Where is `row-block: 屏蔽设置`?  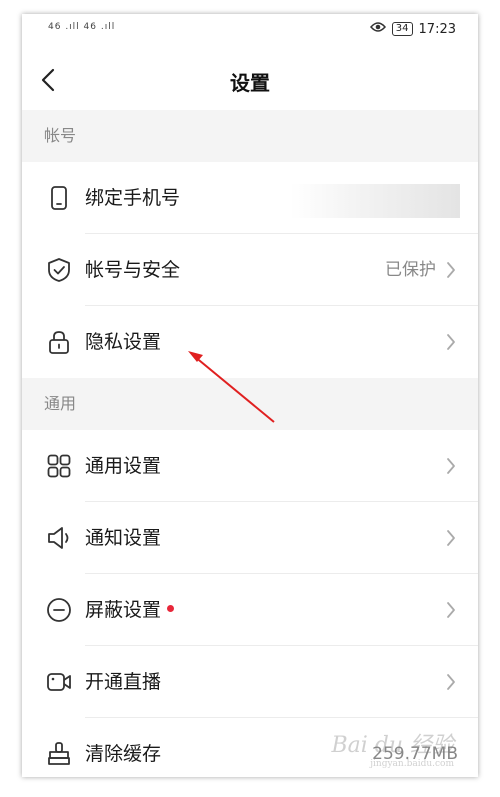 row-block: 屏蔽设置 is located at coordinates (250, 610).